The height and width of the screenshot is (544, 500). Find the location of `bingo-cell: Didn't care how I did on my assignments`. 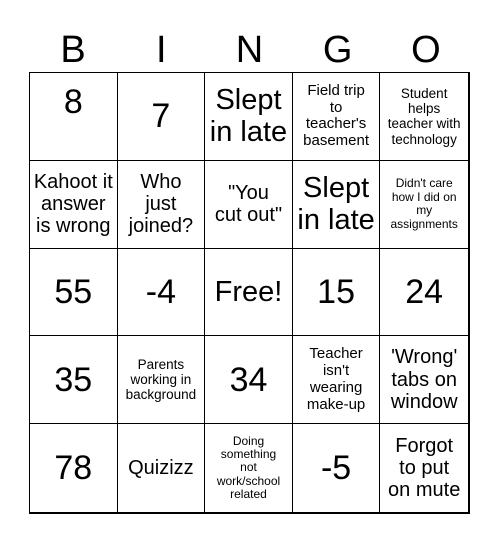

bingo-cell: Didn't care how I did on my assignments is located at coordinates (424, 205).